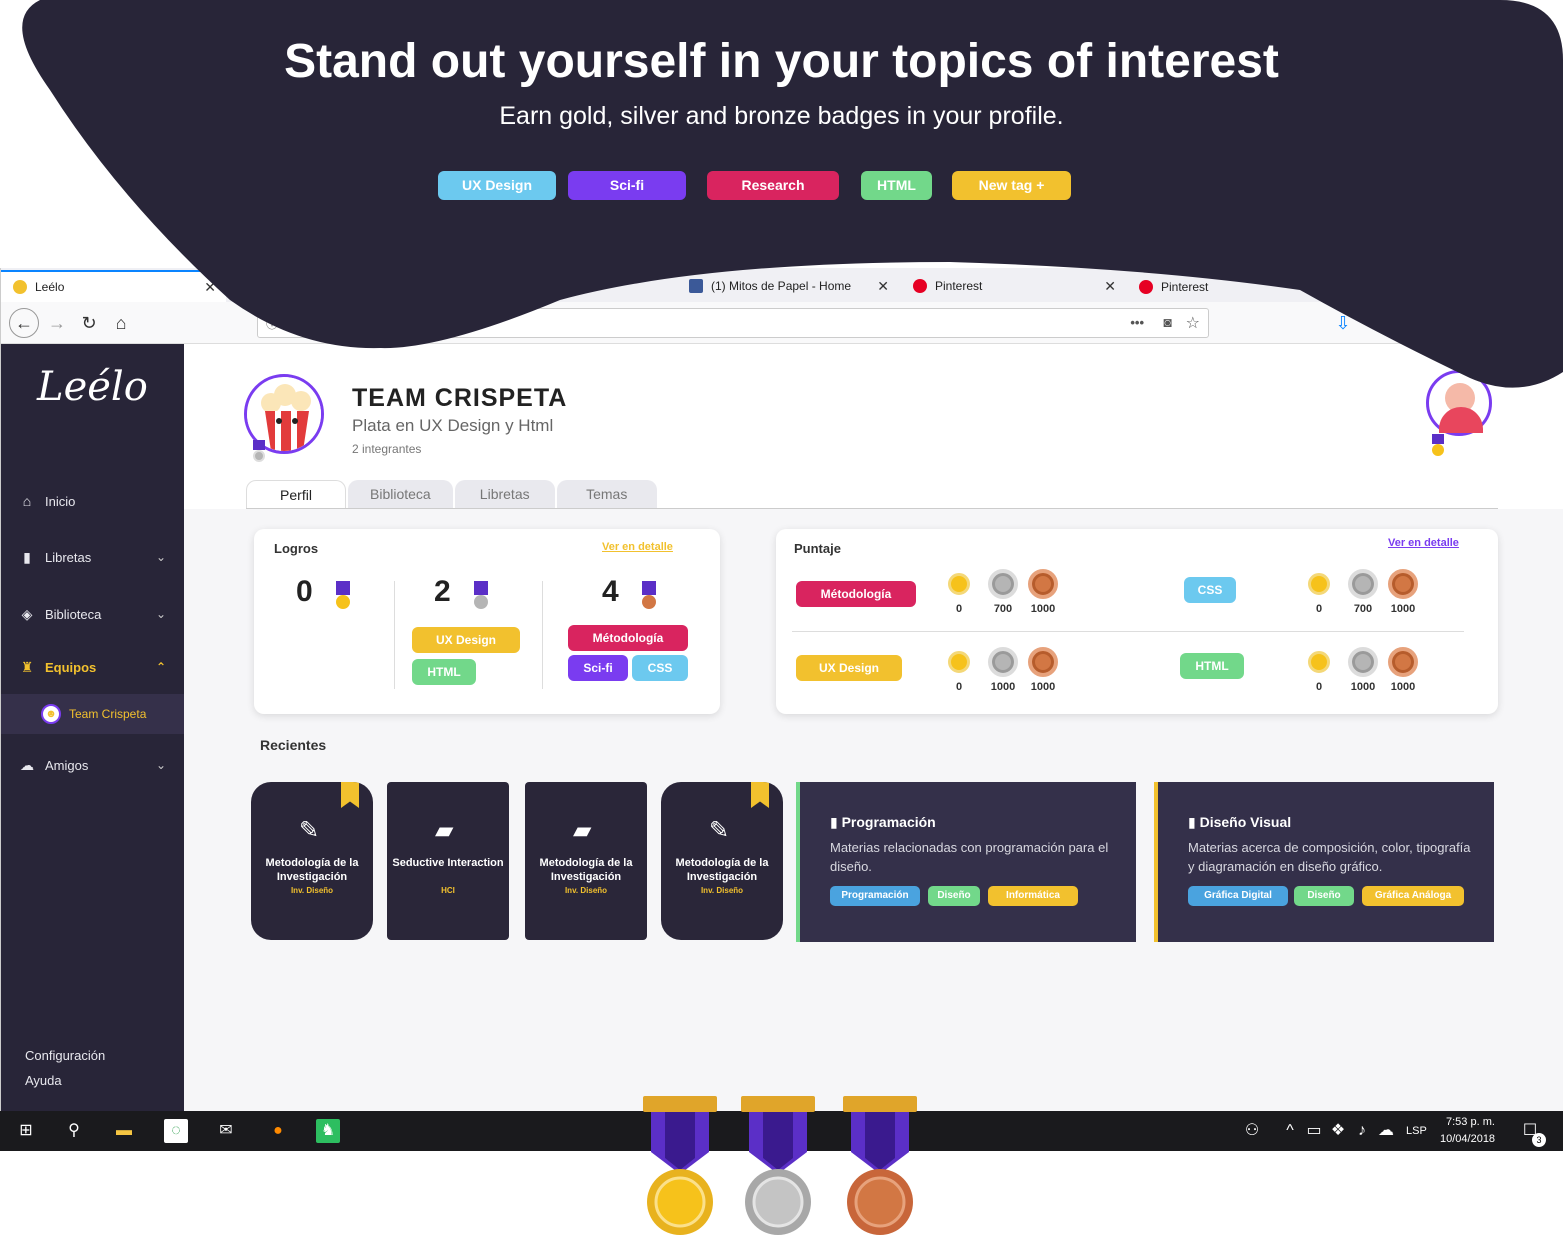  I want to click on score-tag: UX Design, so click(849, 668).